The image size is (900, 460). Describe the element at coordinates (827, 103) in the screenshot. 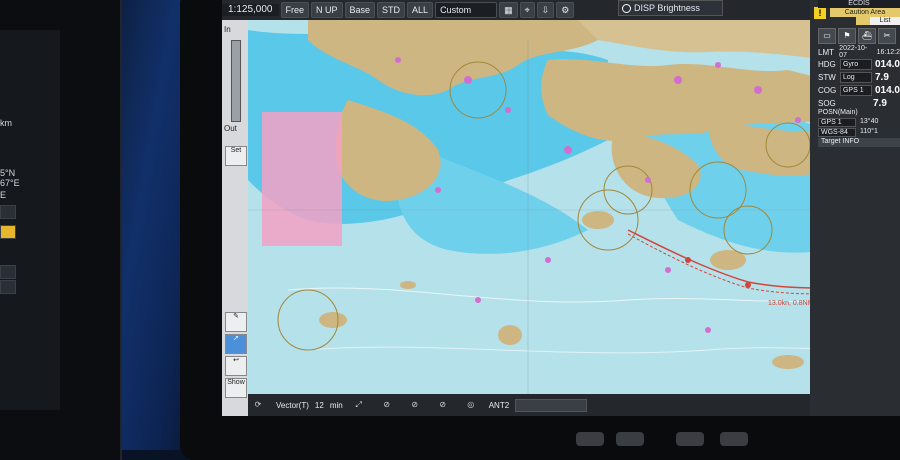

I see `sog-label: SOG` at that location.